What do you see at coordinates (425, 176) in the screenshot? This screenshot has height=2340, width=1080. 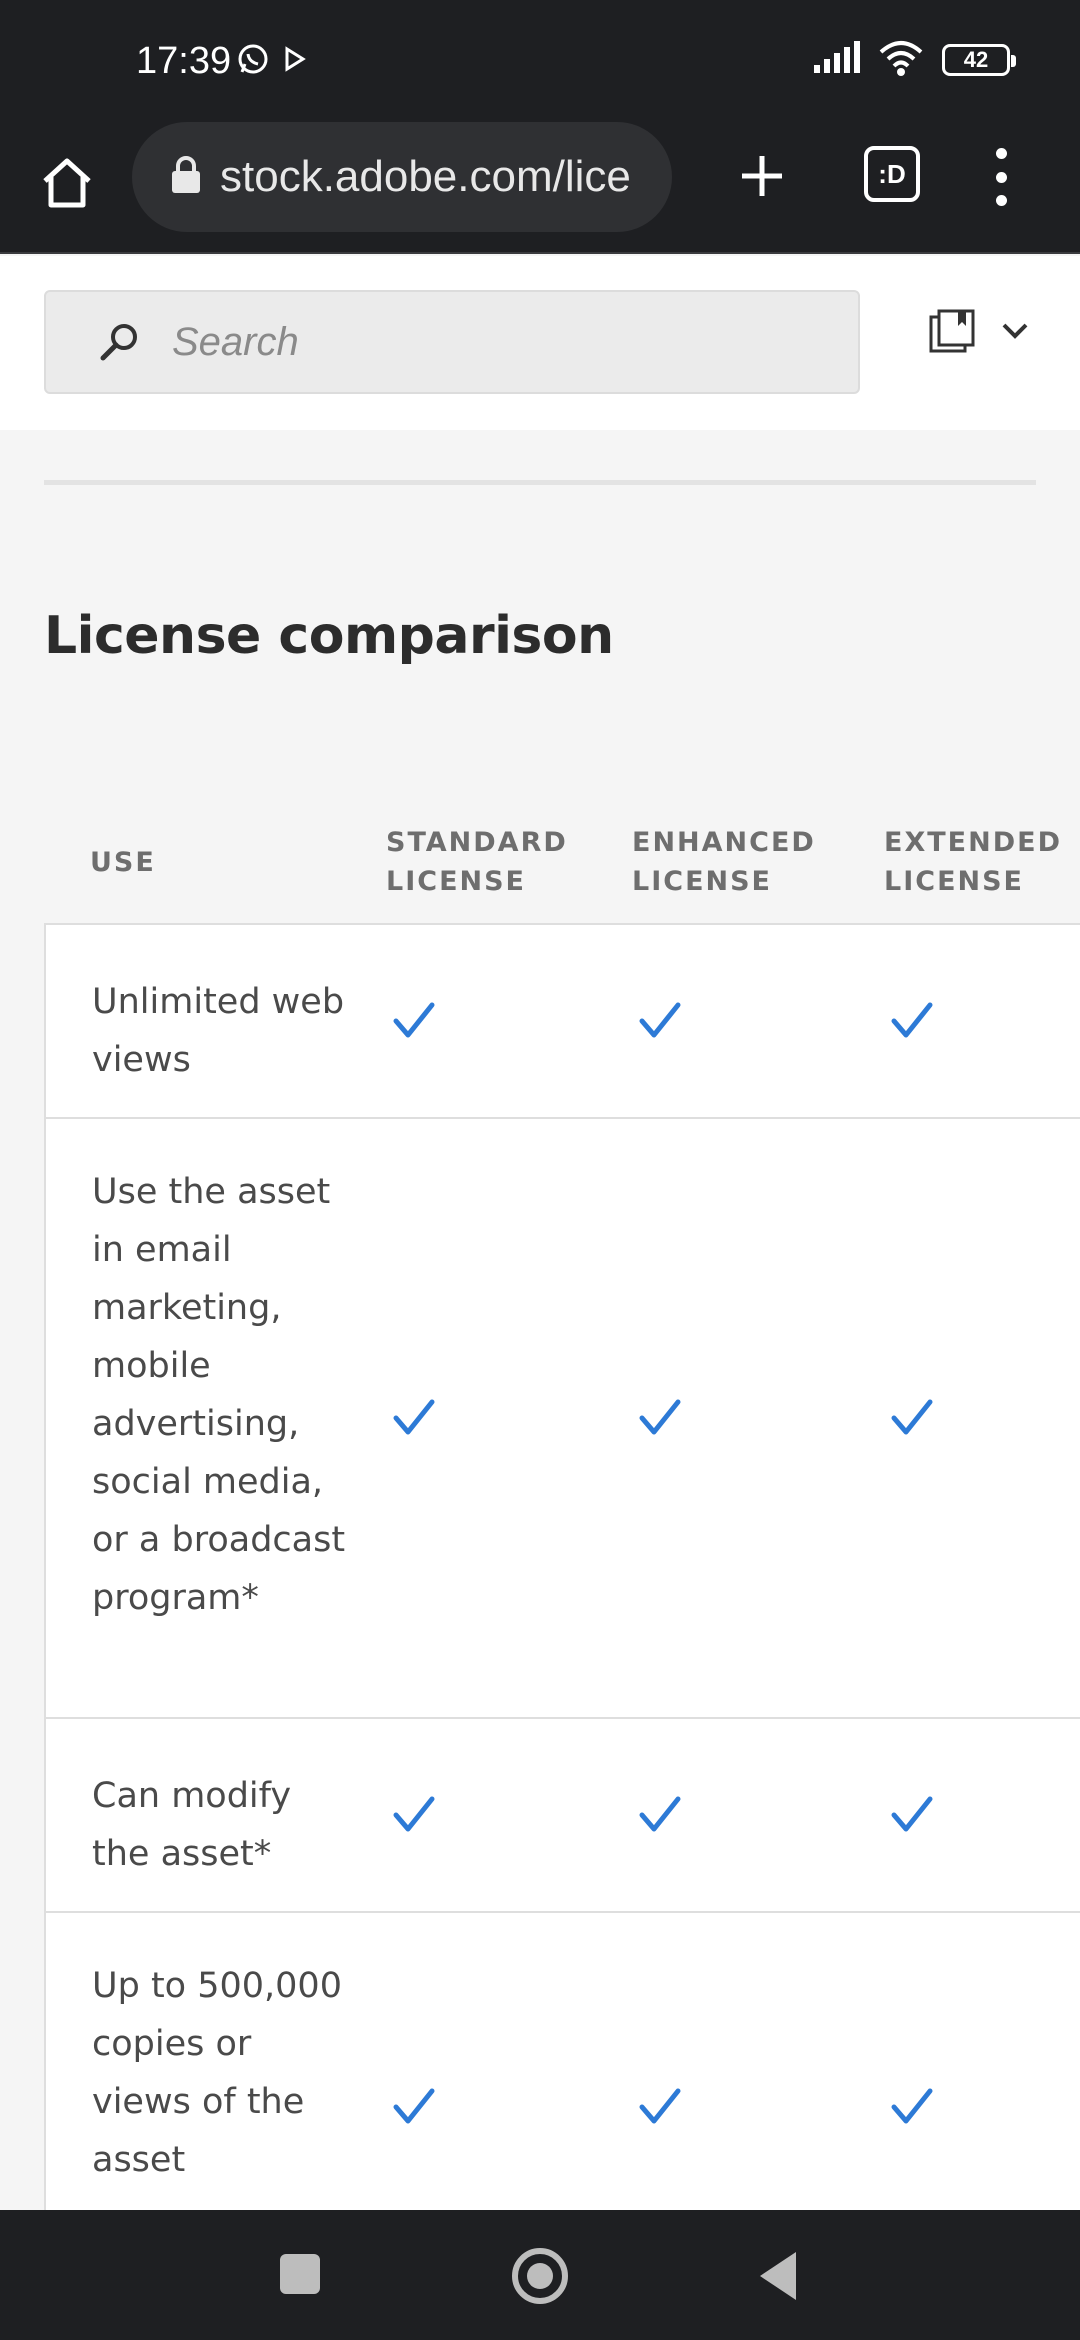 I see `url-text: stock.adobe.com/lice` at bounding box center [425, 176].